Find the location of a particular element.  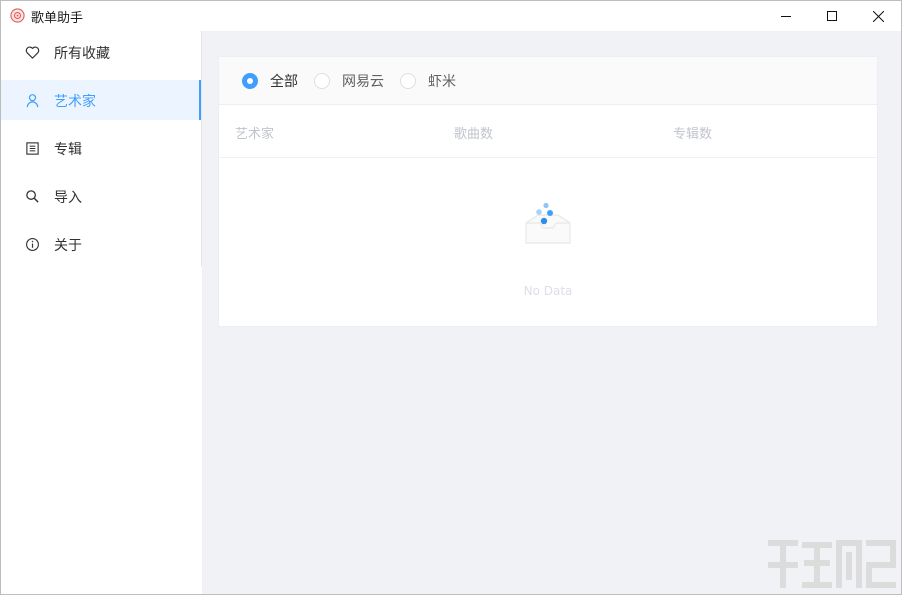

close-button is located at coordinates (878, 16).